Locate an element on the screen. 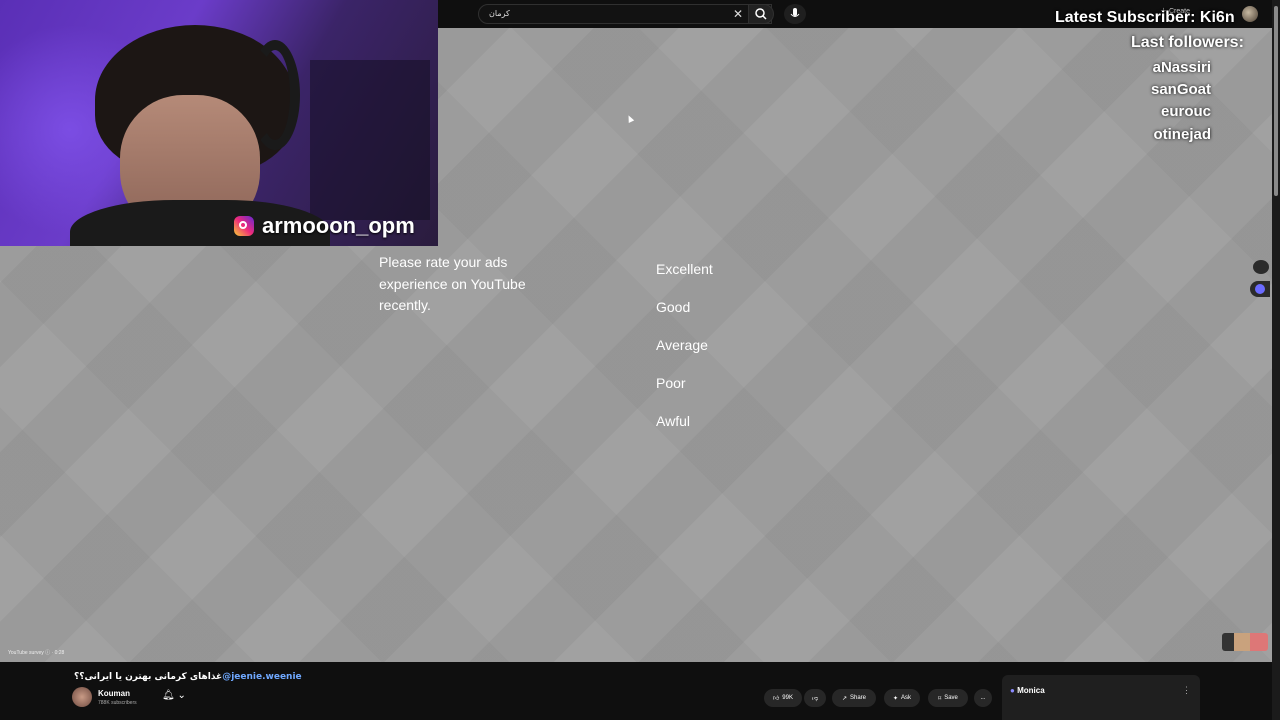 The image size is (1280, 720). ask-button: ✦ Ask is located at coordinates (902, 698).